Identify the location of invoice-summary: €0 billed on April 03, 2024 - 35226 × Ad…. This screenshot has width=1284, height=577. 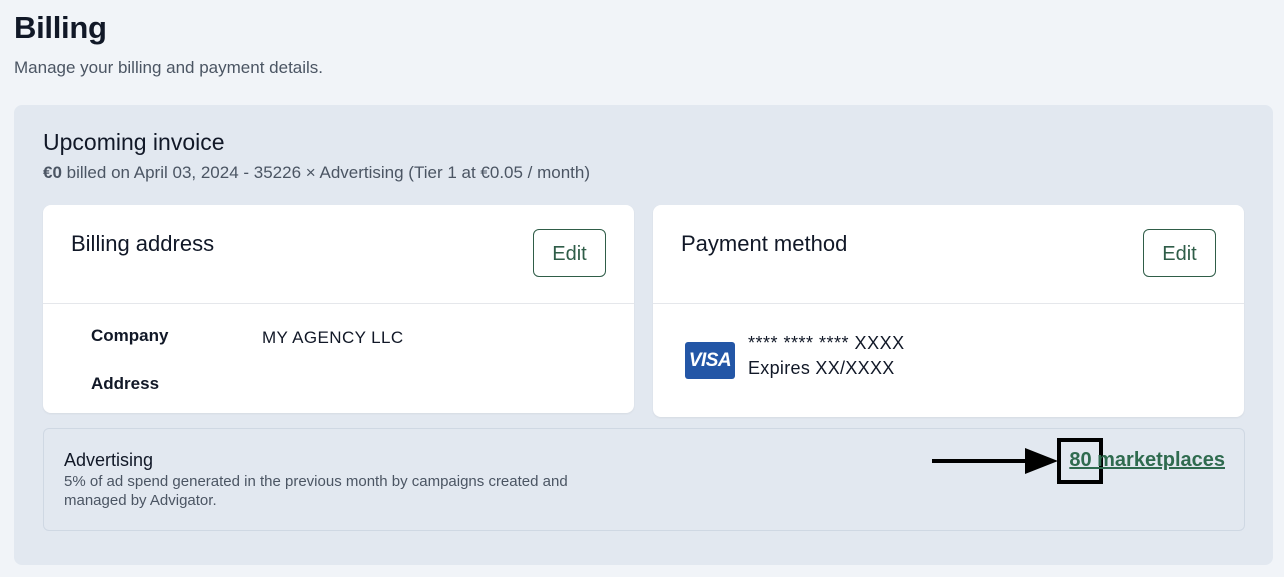
(316, 173).